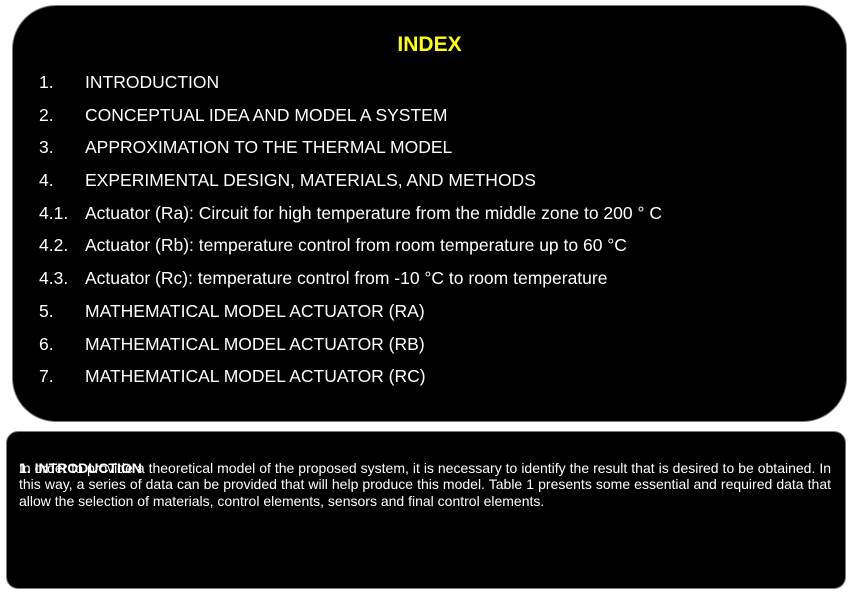 This screenshot has height=594, width=851. What do you see at coordinates (434, 315) in the screenshot?
I see `index-item: 5. MATHEMATICAL MODEL ACTUATOR (RA)` at bounding box center [434, 315].